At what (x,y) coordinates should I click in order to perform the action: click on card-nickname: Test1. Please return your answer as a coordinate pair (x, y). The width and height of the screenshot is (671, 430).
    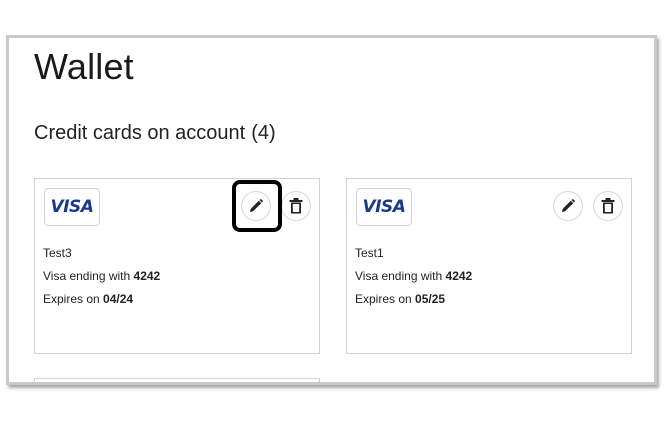
    Looking at the image, I should click on (369, 253).